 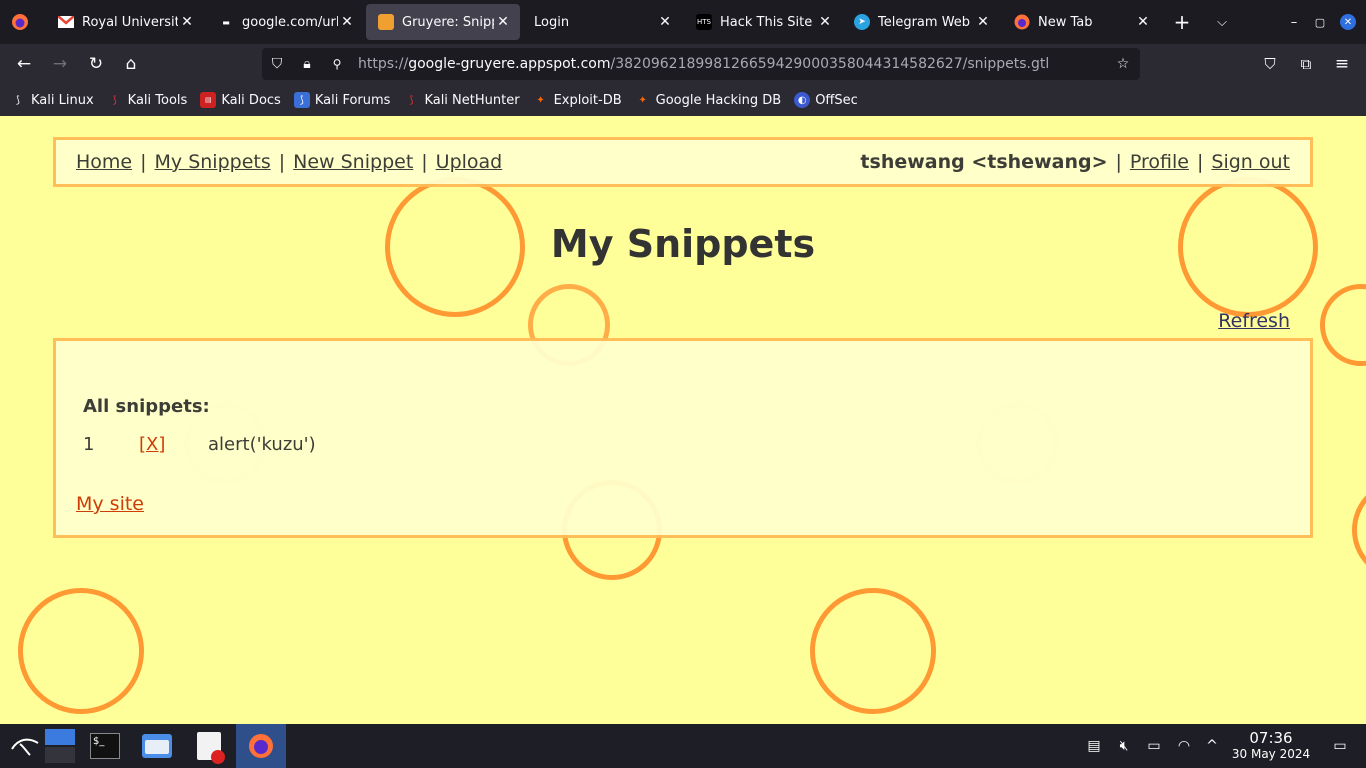 What do you see at coordinates (1212, 746) in the screenshot?
I see `tray-expand-icon: ^` at bounding box center [1212, 746].